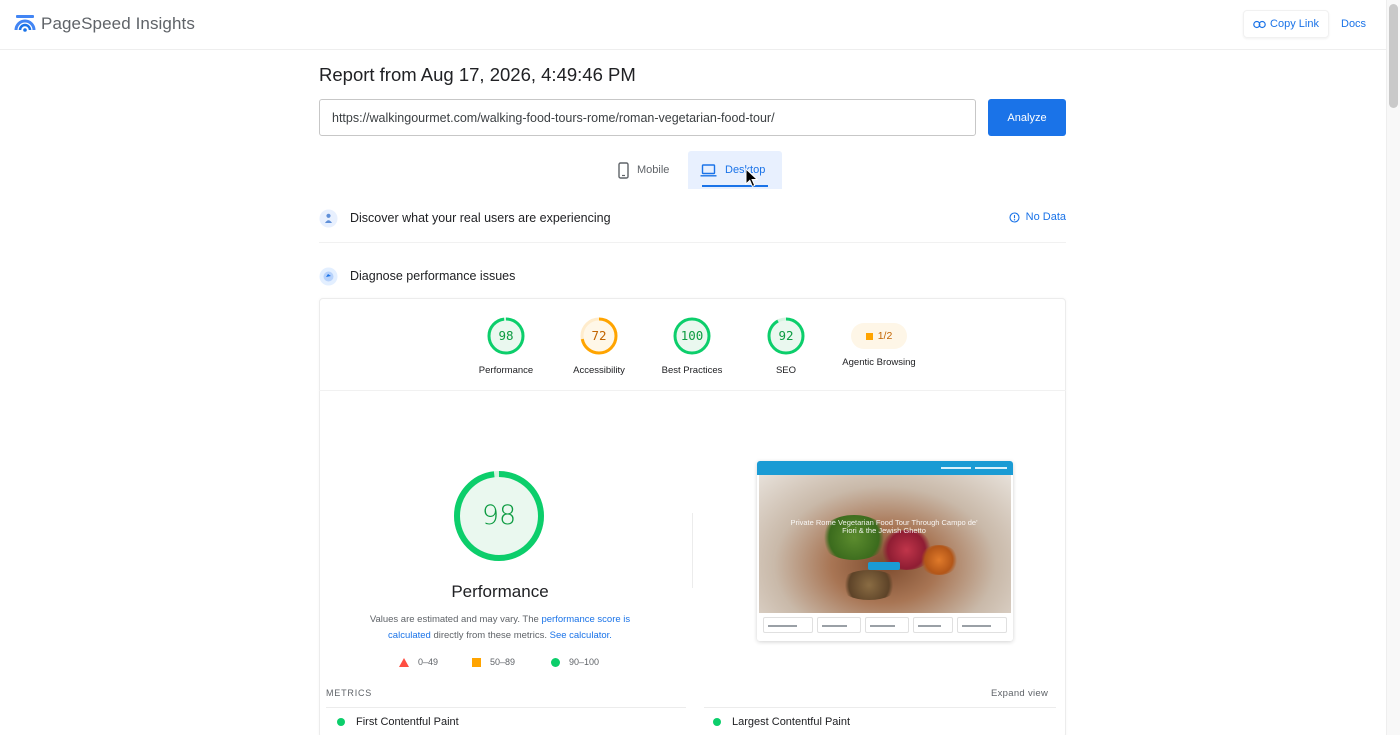 The height and width of the screenshot is (735, 1400). Describe the element at coordinates (477, 74) in the screenshot. I see `report-title: Report from Aug 17, 2026, 4:49:46 PM` at that location.